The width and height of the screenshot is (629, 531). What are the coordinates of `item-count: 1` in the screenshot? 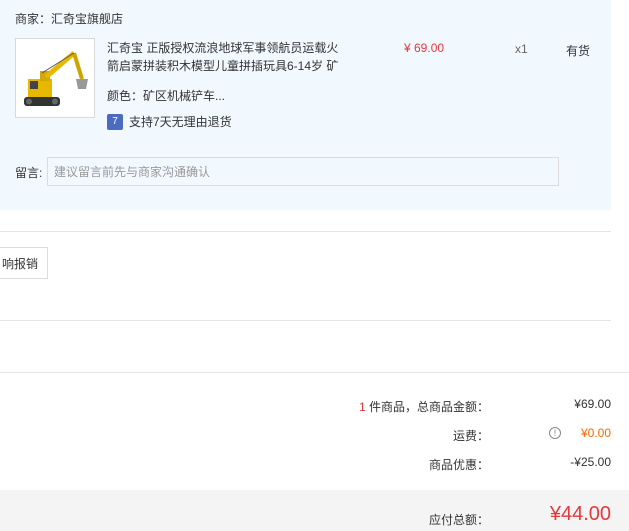 It's located at (362, 407).